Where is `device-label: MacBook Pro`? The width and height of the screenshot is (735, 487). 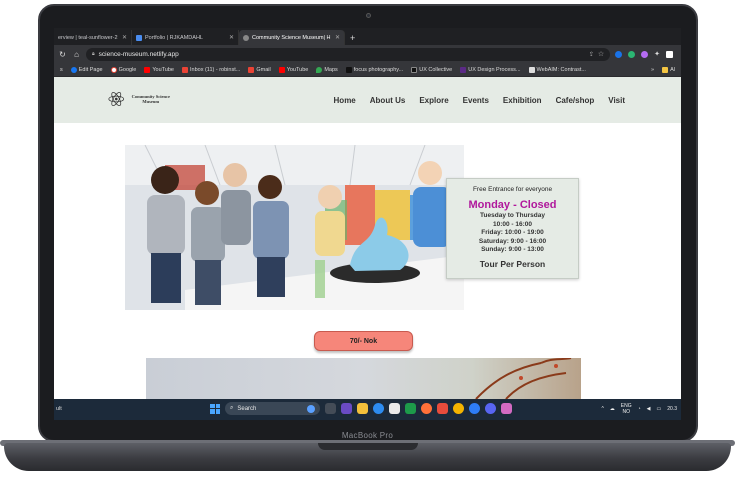 device-label: MacBook Pro is located at coordinates (367, 435).